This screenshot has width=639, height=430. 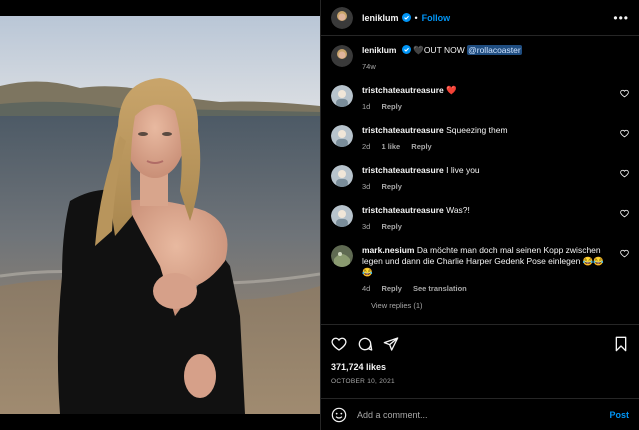 What do you see at coordinates (380, 18) in the screenshot?
I see `author-username: leniklum` at bounding box center [380, 18].